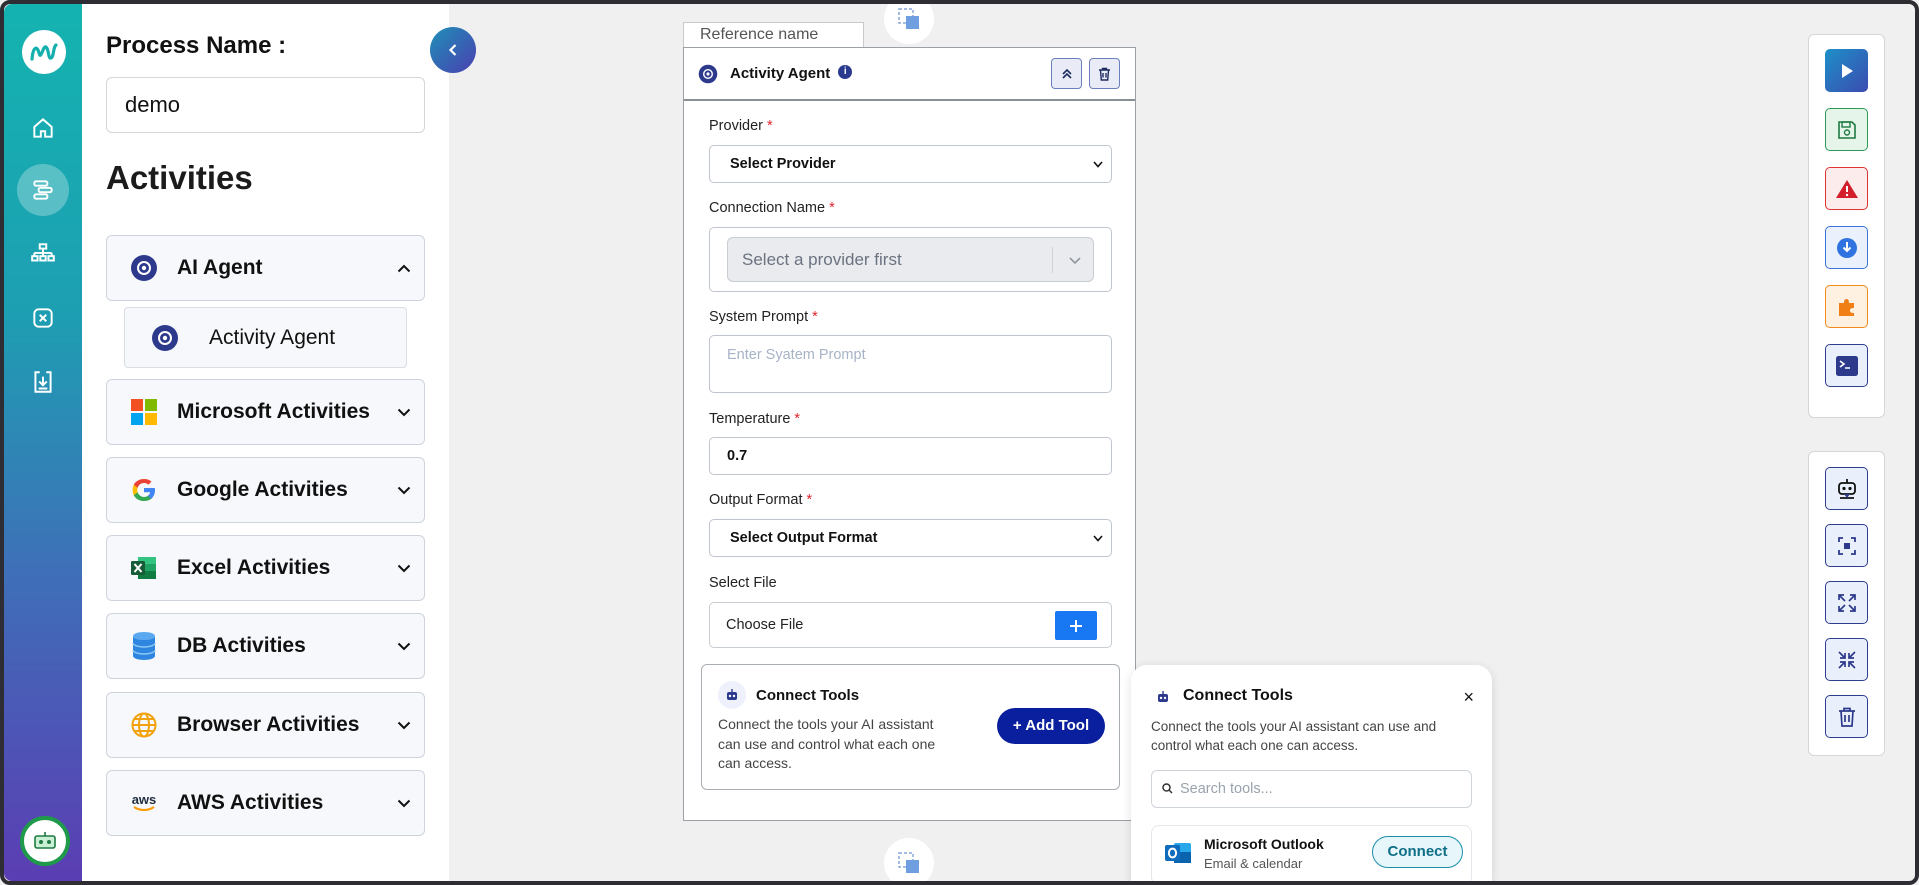 The width and height of the screenshot is (1919, 885). I want to click on plus-icon, so click(1076, 625).